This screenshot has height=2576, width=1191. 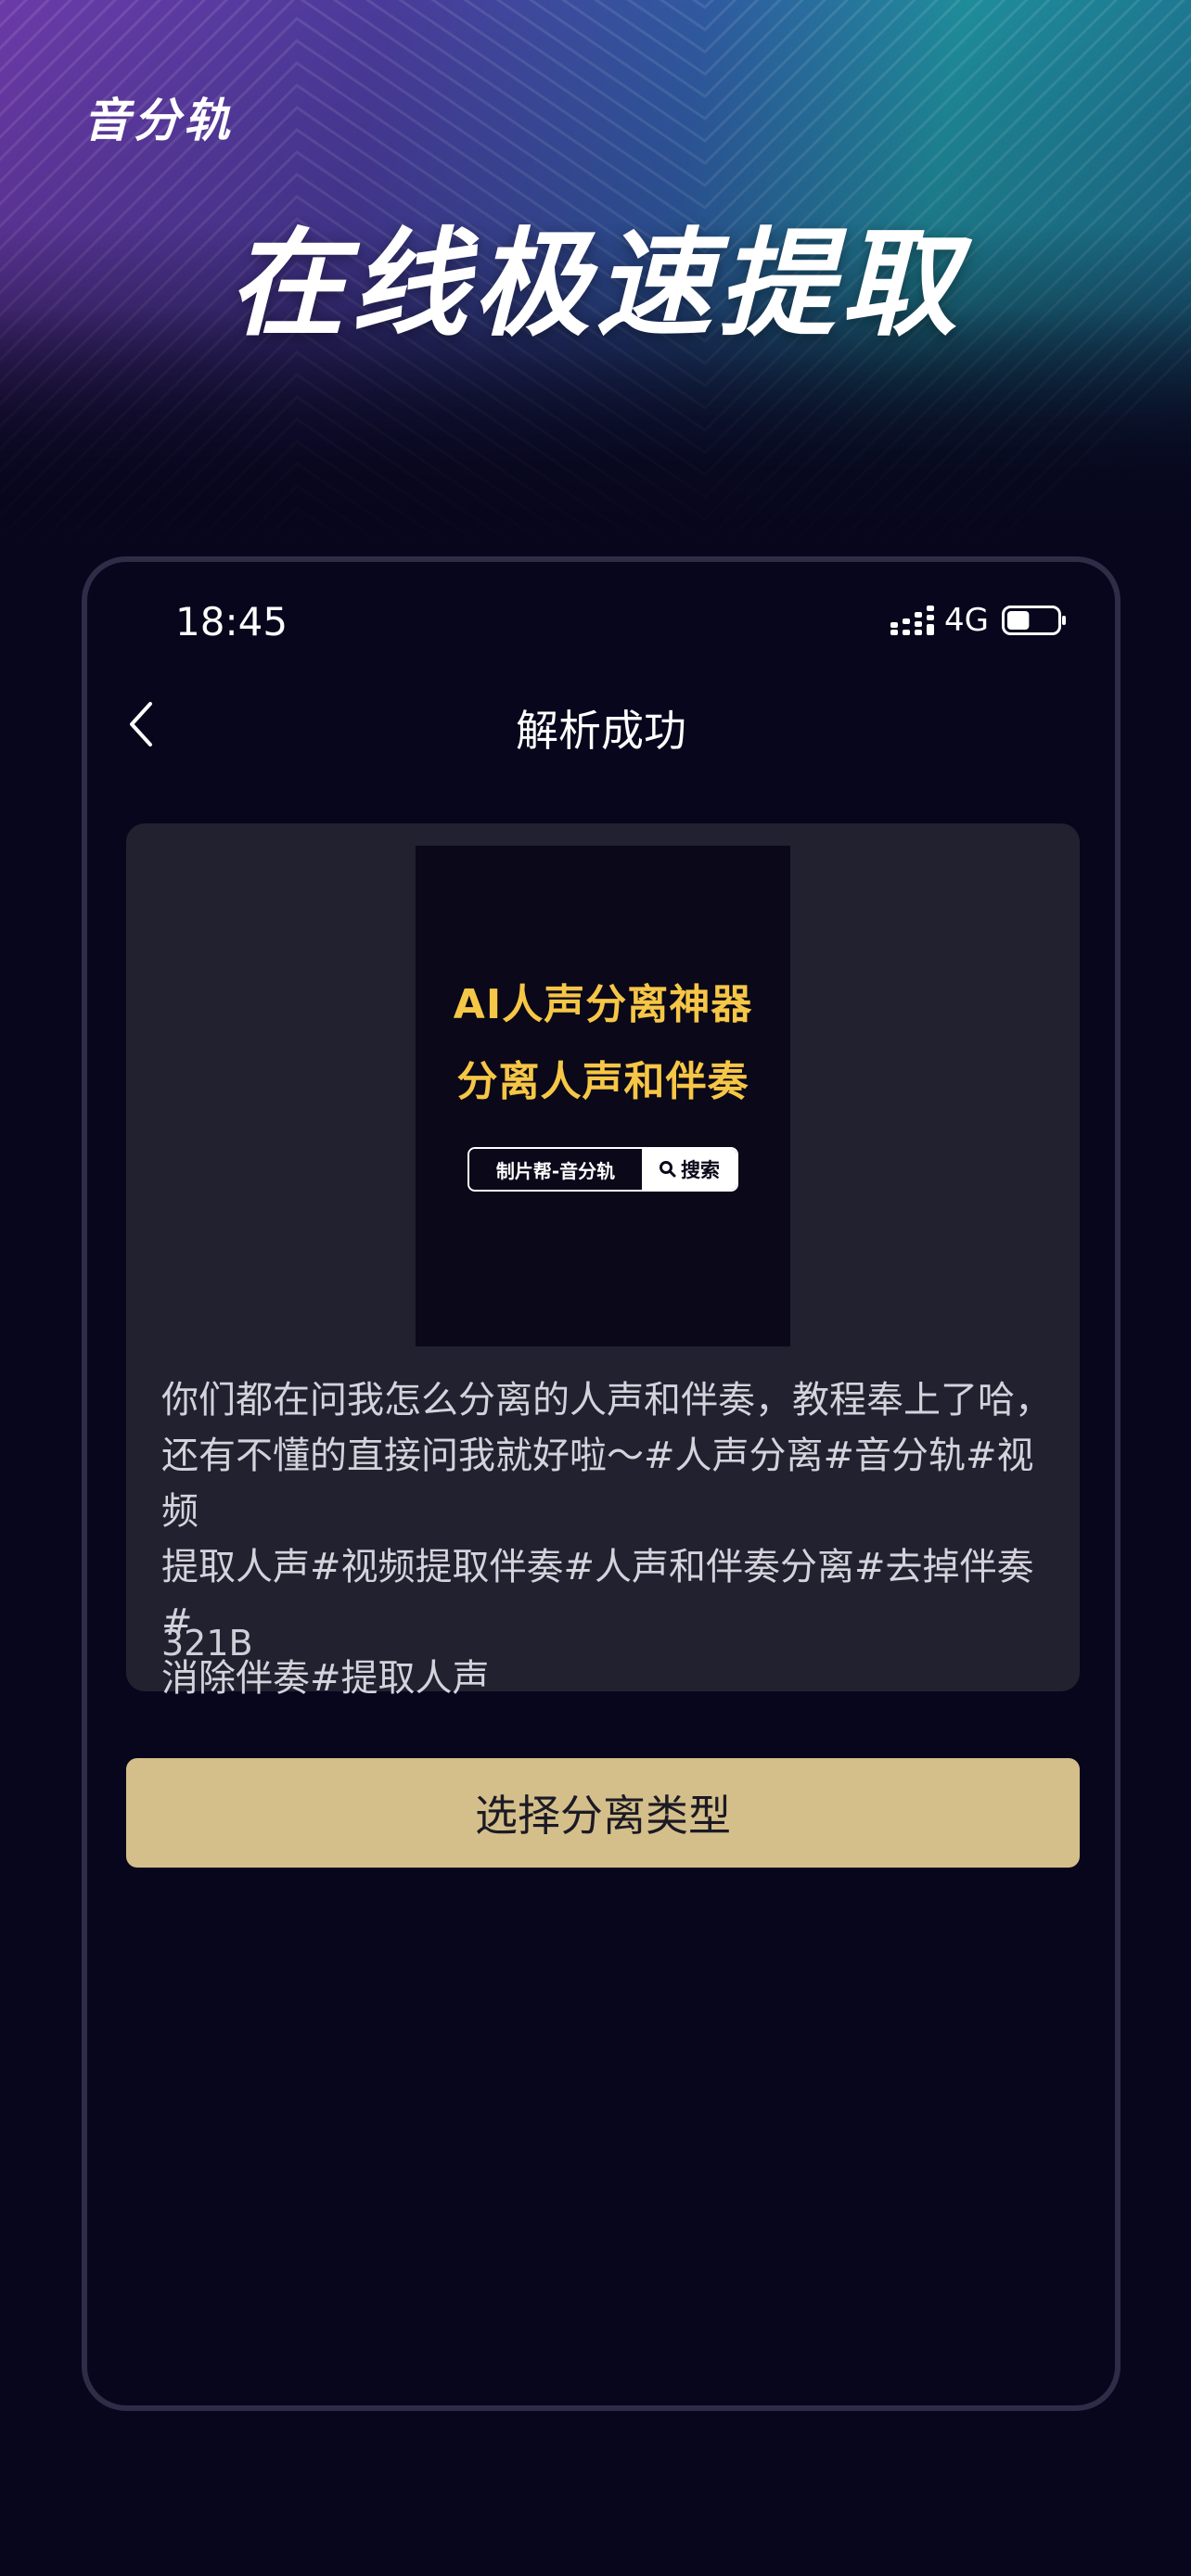 I want to click on network-type: 4G, so click(x=966, y=620).